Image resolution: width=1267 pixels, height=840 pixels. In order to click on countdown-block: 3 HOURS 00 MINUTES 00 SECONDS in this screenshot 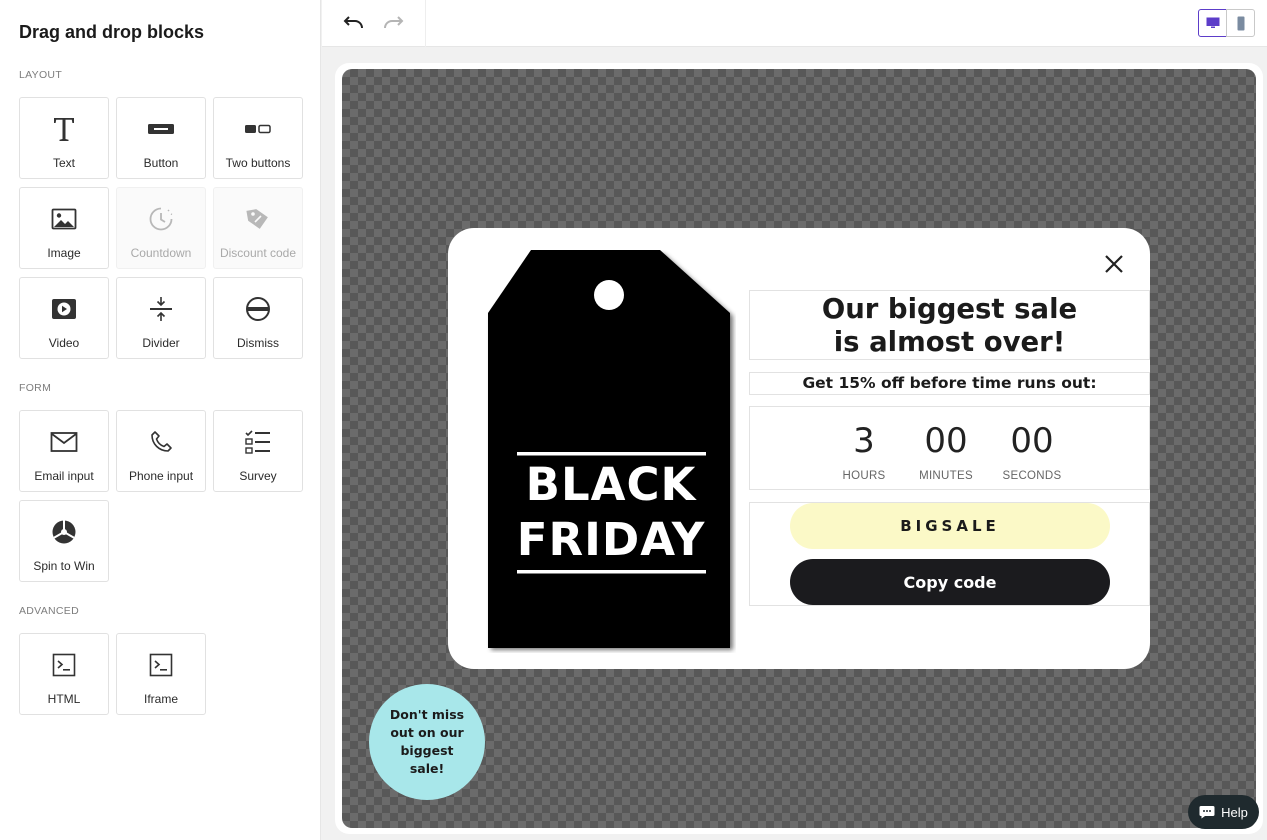, I will do `click(949, 448)`.